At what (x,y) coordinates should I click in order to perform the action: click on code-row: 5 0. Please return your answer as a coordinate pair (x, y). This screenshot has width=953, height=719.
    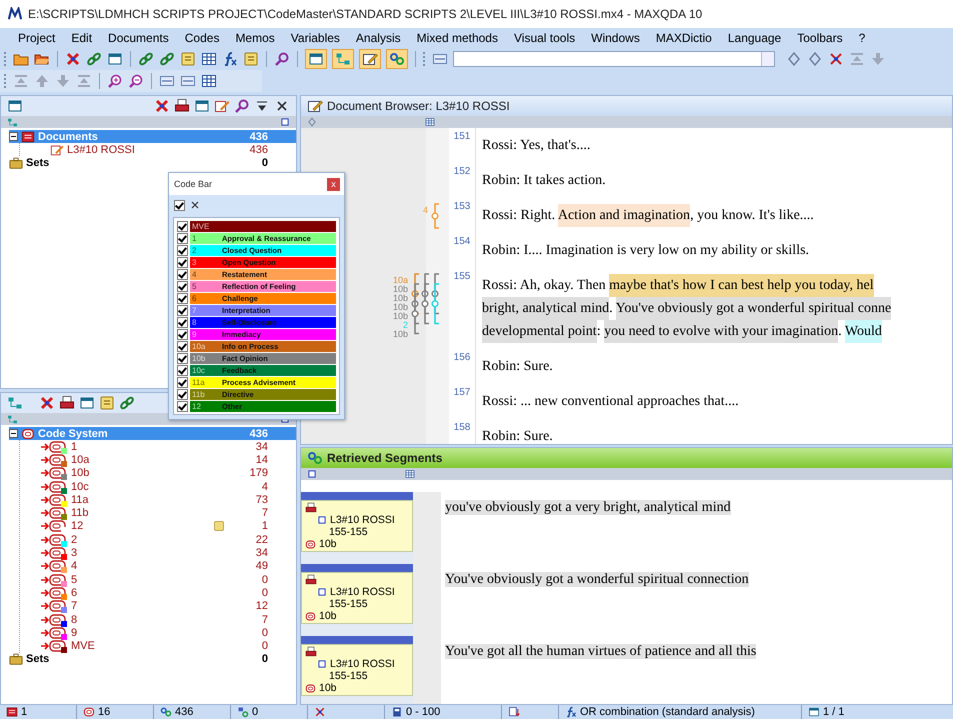
    Looking at the image, I should click on (168, 579).